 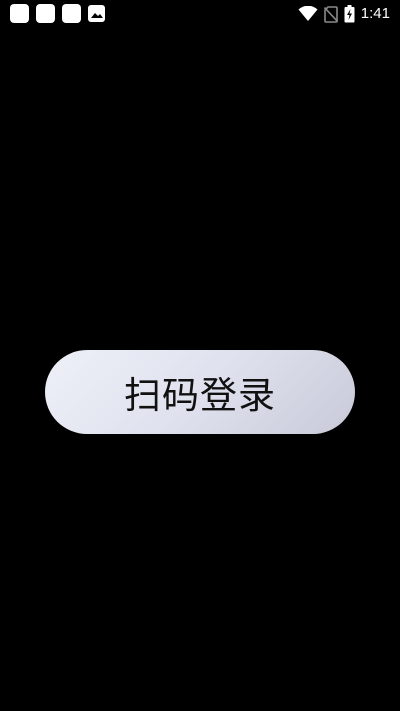 What do you see at coordinates (200, 14) in the screenshot?
I see `status-bar: 1:41` at bounding box center [200, 14].